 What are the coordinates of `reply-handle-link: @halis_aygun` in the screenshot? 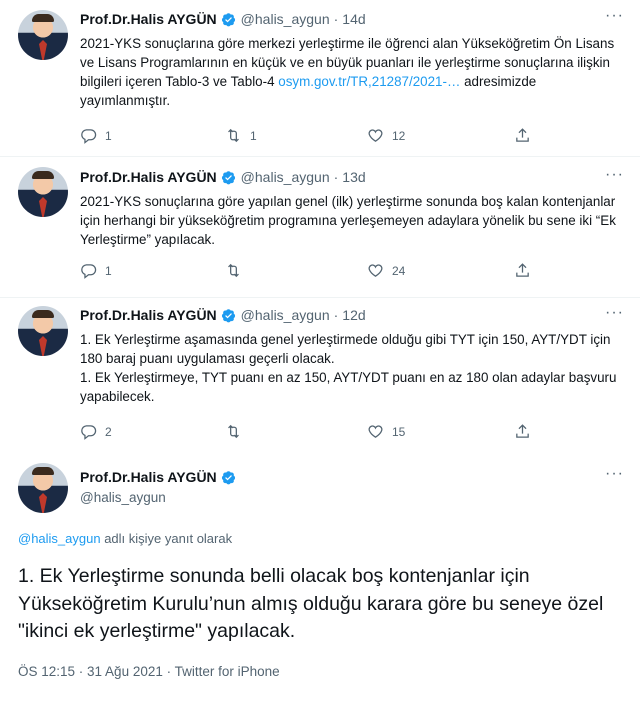 It's located at (59, 538).